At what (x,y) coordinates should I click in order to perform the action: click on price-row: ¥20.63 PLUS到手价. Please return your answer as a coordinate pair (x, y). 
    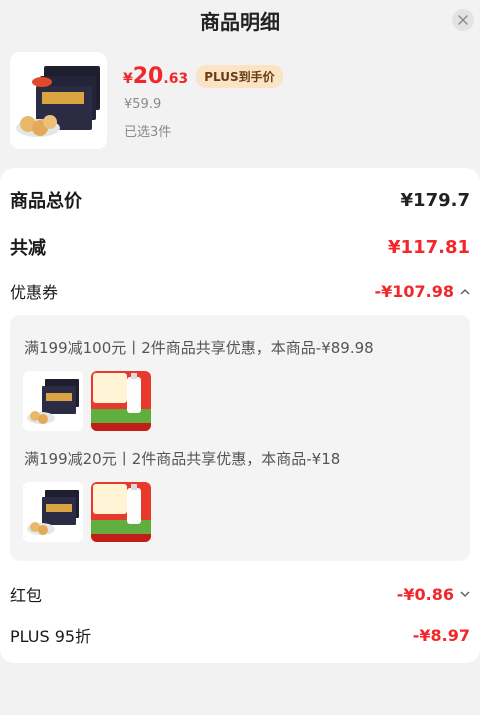
    Looking at the image, I should click on (203, 76).